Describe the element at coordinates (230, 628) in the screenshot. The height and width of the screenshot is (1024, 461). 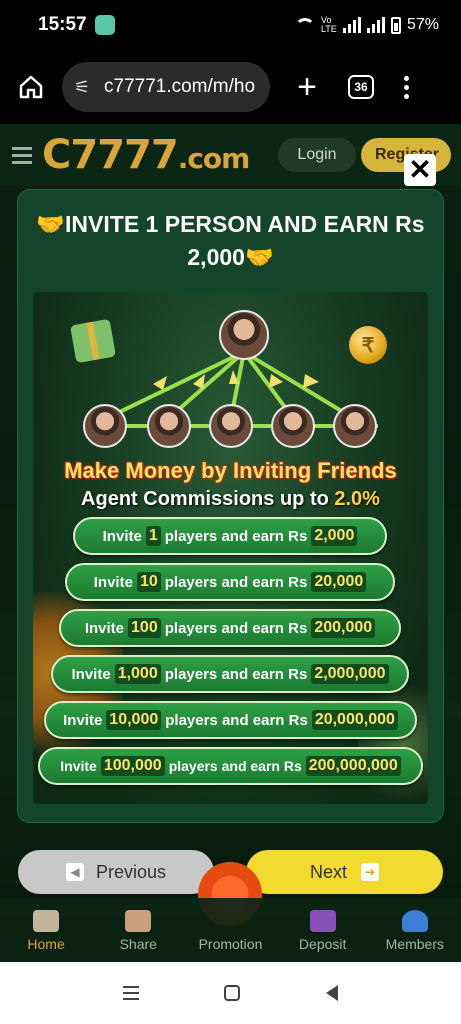
I see `reward-button: Invite 100 players and earn Rs 200,000` at that location.